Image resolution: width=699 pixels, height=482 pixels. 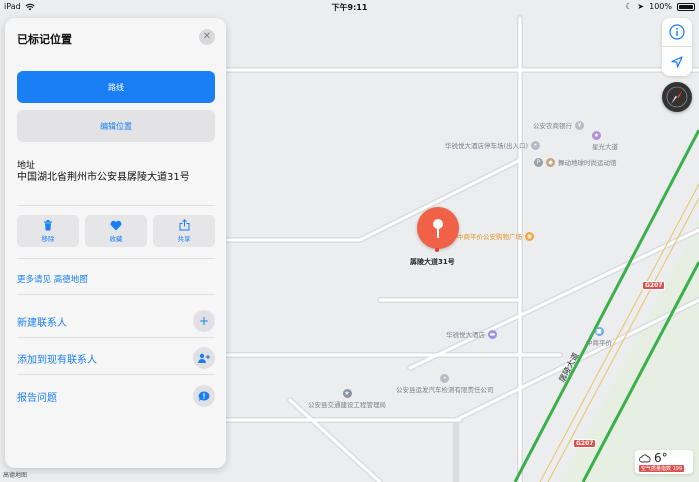 What do you see at coordinates (645, 458) in the screenshot?
I see `cloud-icon` at bounding box center [645, 458].